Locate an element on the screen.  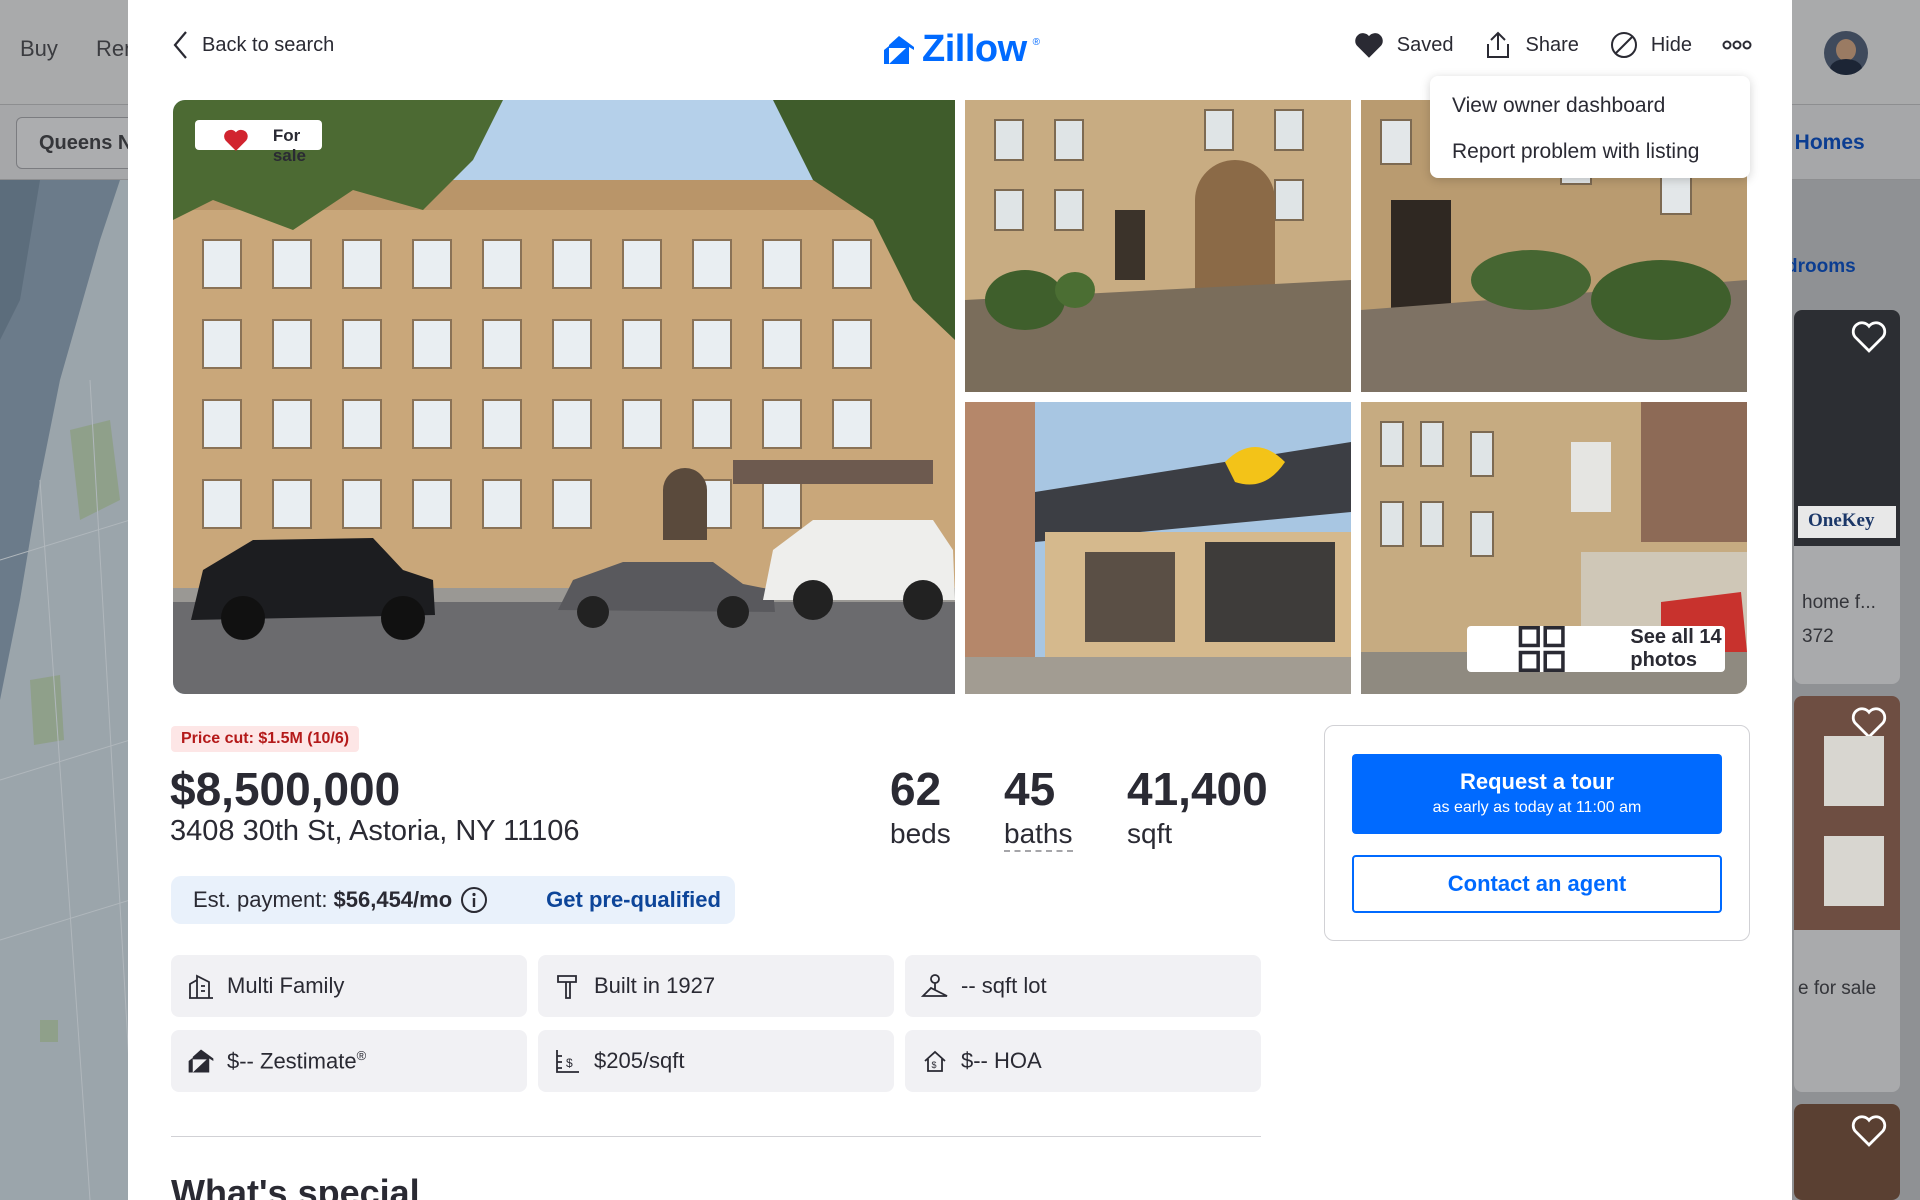
grid-icon is located at coordinates (1541, 649).